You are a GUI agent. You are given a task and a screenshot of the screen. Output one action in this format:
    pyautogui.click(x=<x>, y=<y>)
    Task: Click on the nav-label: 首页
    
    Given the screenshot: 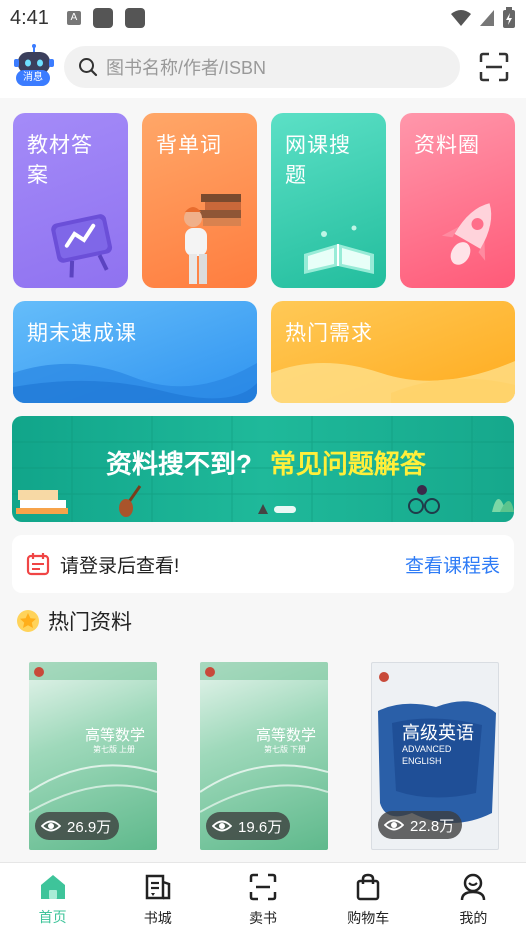 What is the action you would take?
    pyautogui.click(x=52, y=916)
    